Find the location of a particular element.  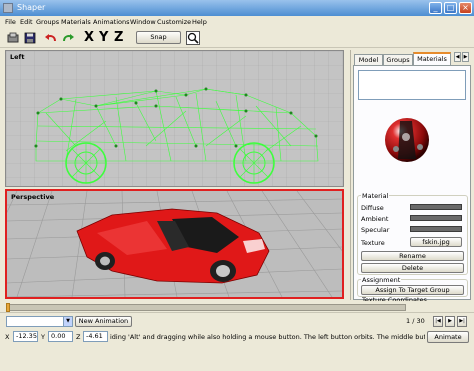

y-coord-field: 0.00 is located at coordinates (60, 336).